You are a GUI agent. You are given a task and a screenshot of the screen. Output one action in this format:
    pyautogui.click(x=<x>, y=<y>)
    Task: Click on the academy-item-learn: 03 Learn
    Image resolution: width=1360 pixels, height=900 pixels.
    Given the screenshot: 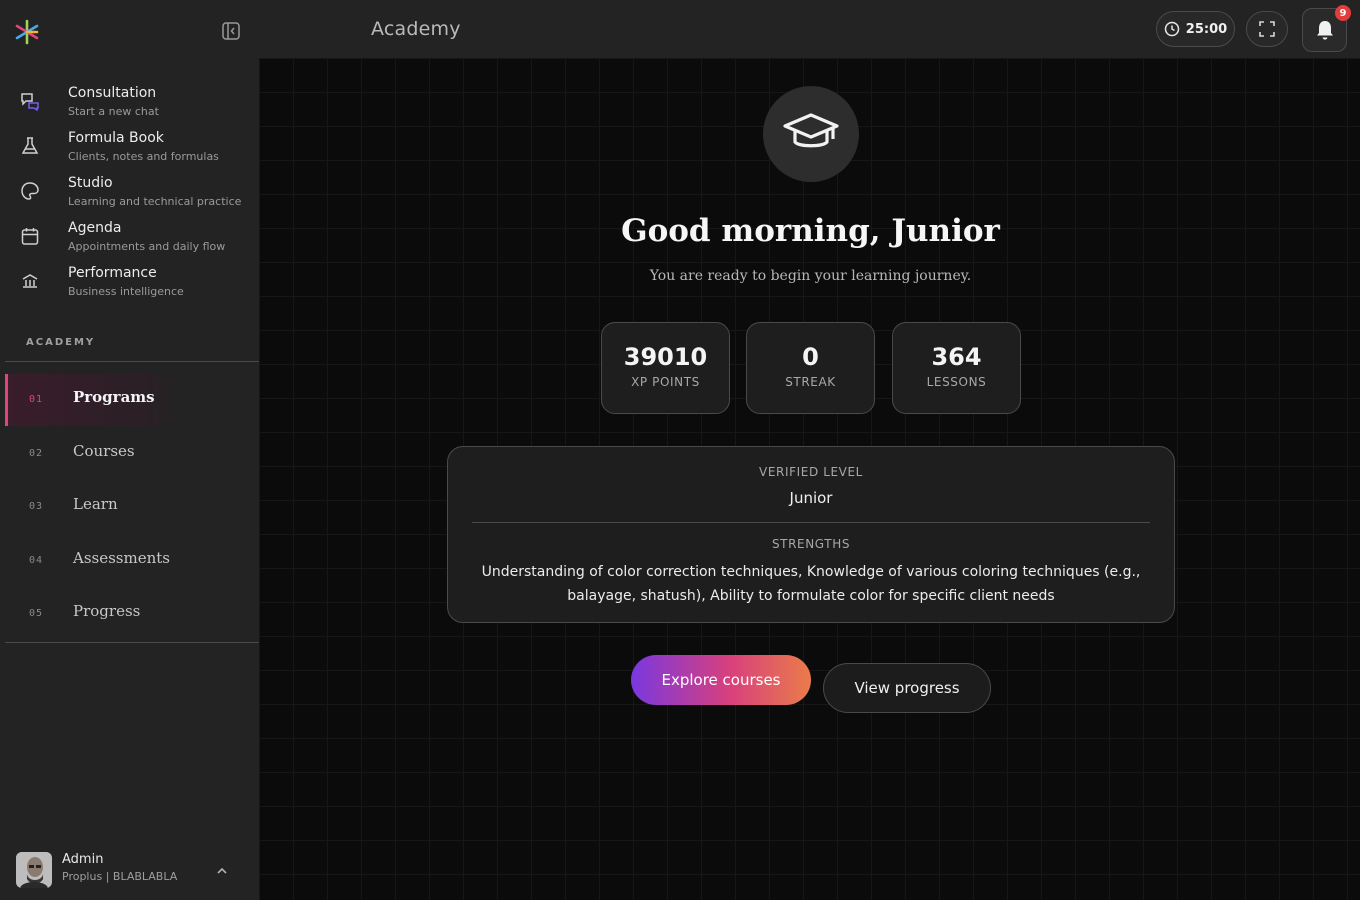 What is the action you would take?
    pyautogui.click(x=132, y=507)
    